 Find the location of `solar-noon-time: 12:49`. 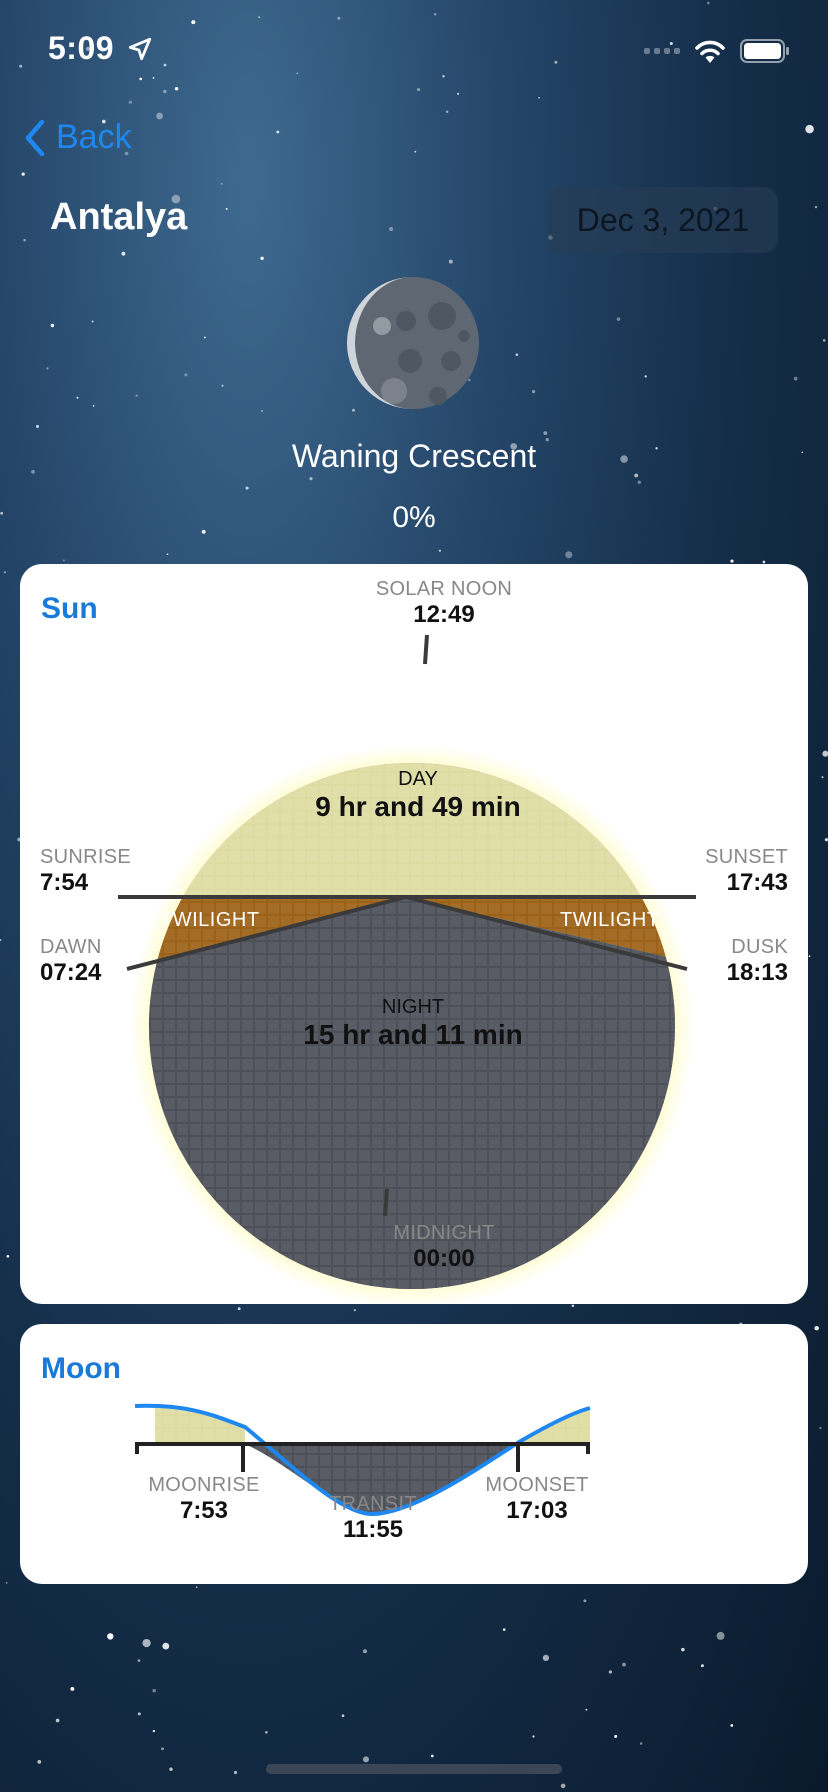

solar-noon-time: 12:49 is located at coordinates (444, 614).